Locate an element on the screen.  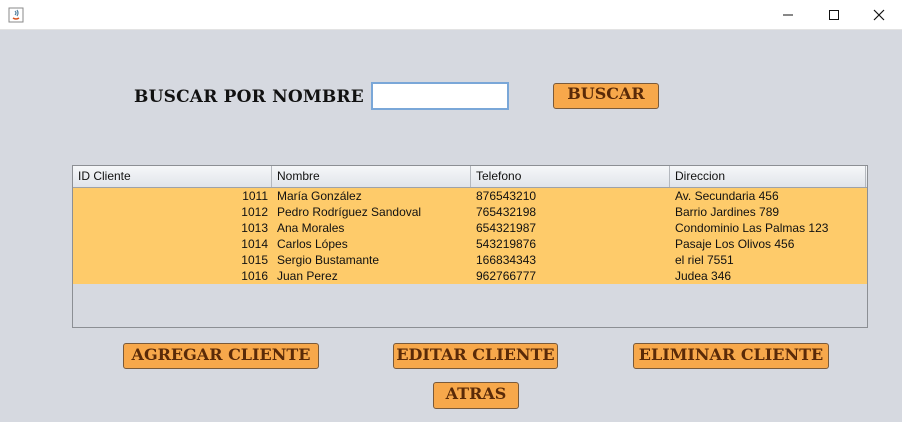
cell-nombre: María González is located at coordinates (319, 196).